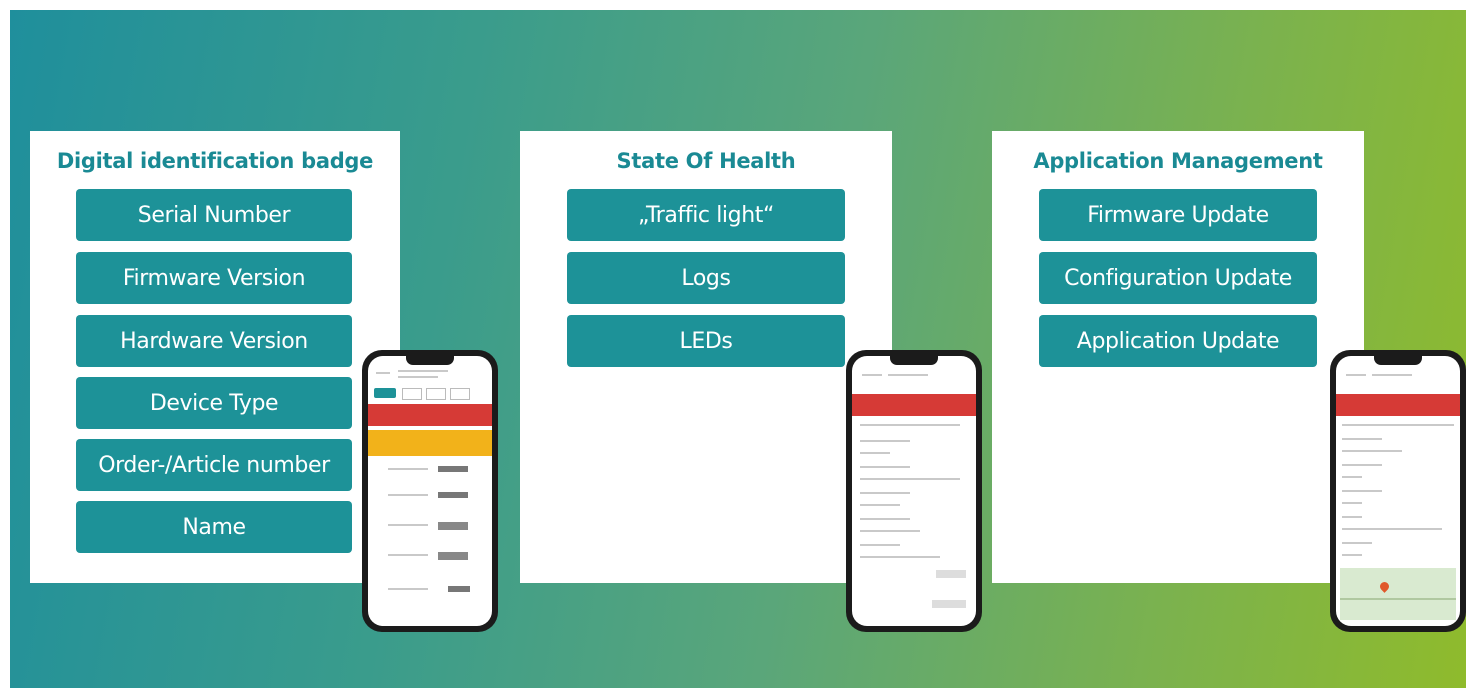  I want to click on serial-number-button: Serial Number, so click(214, 215).